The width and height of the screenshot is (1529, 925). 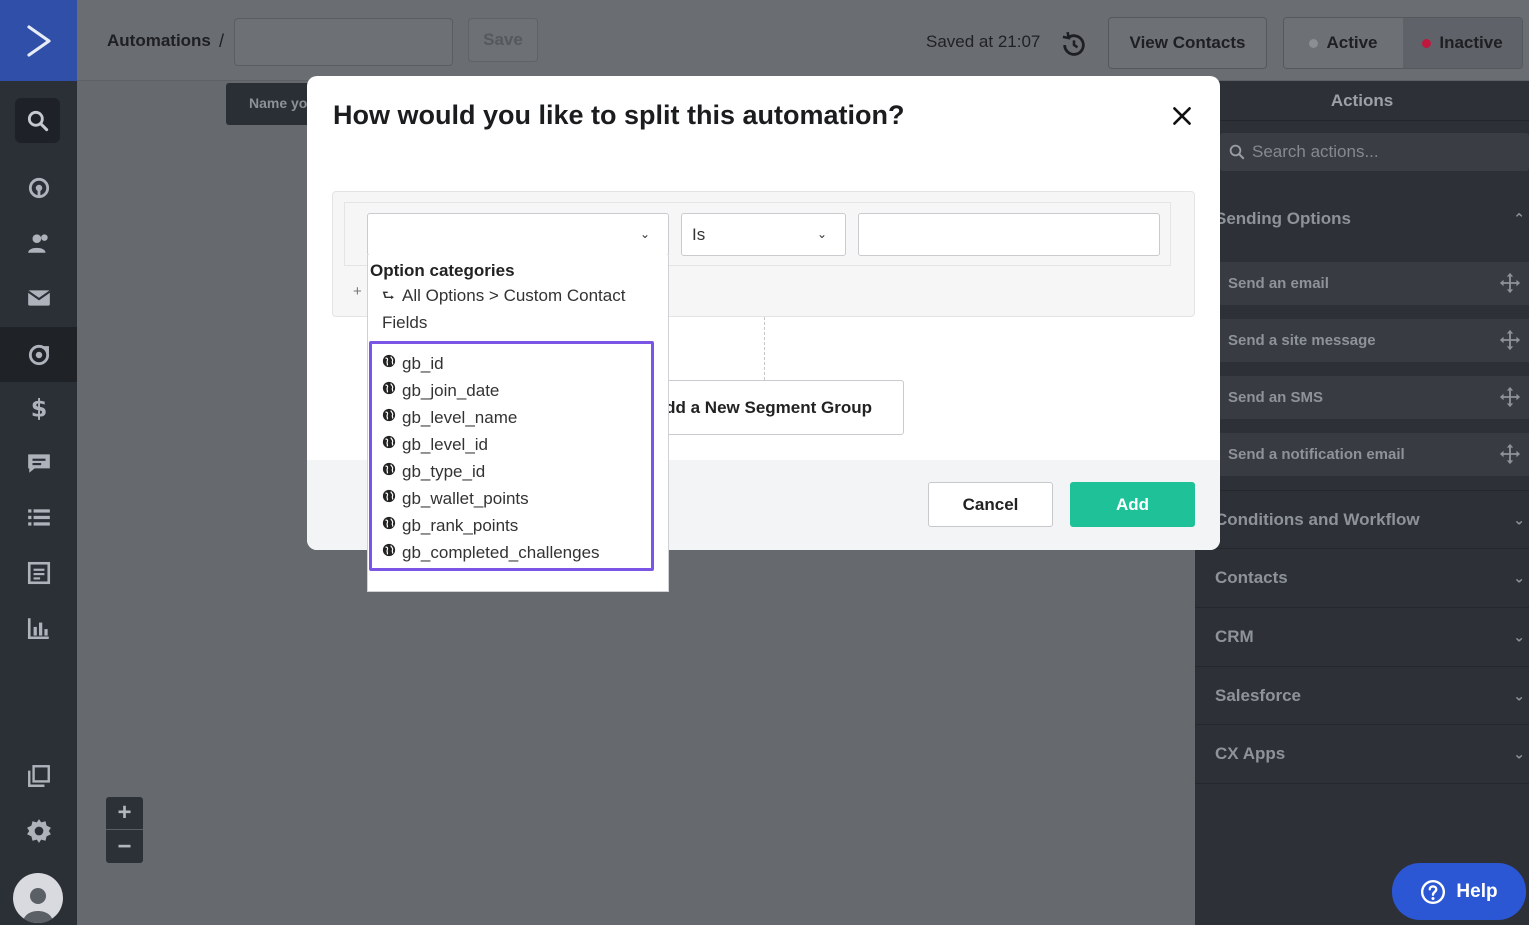 What do you see at coordinates (1477, 891) in the screenshot?
I see `help-label: Help` at bounding box center [1477, 891].